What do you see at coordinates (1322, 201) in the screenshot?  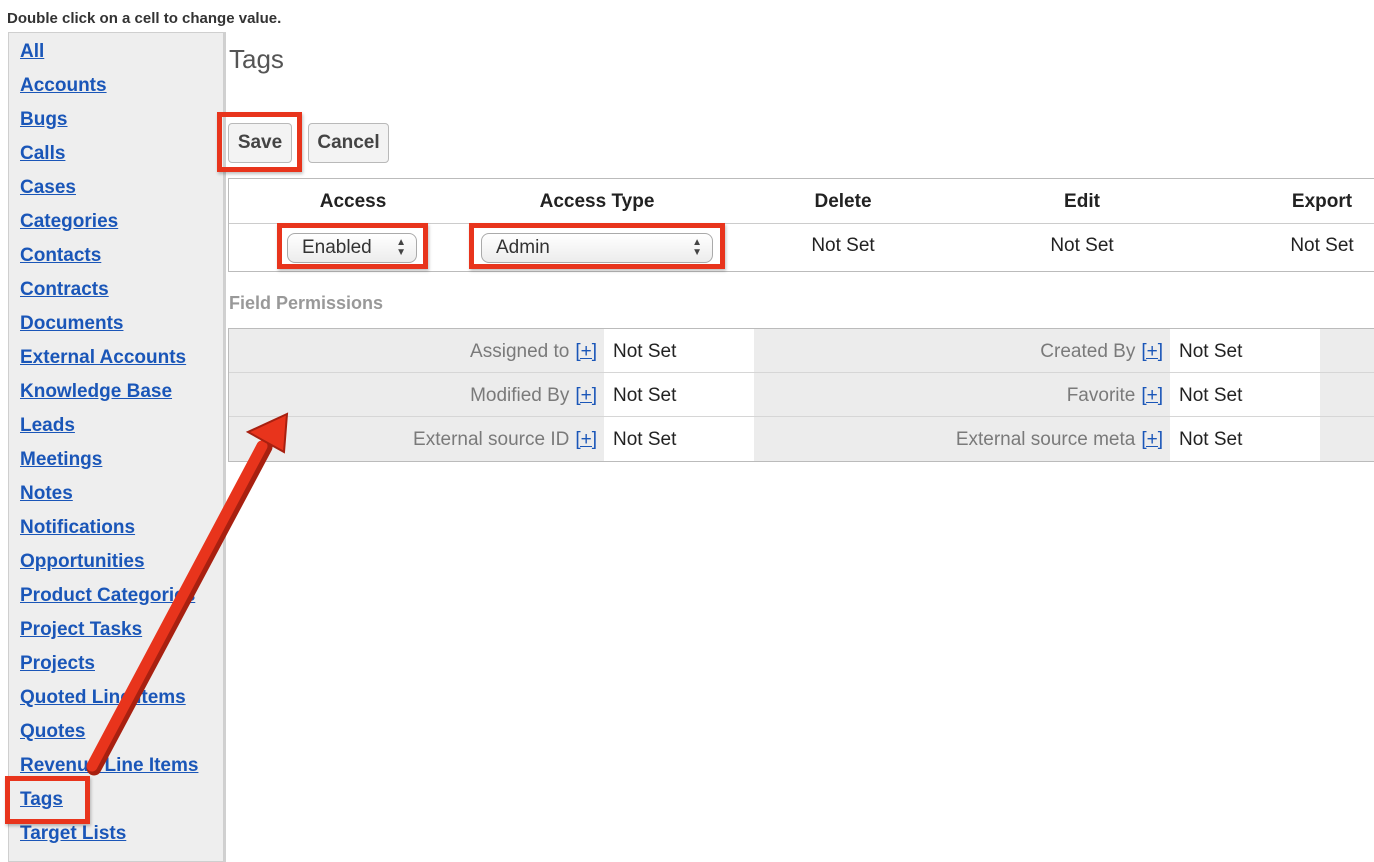 I see `header-export: Export` at bounding box center [1322, 201].